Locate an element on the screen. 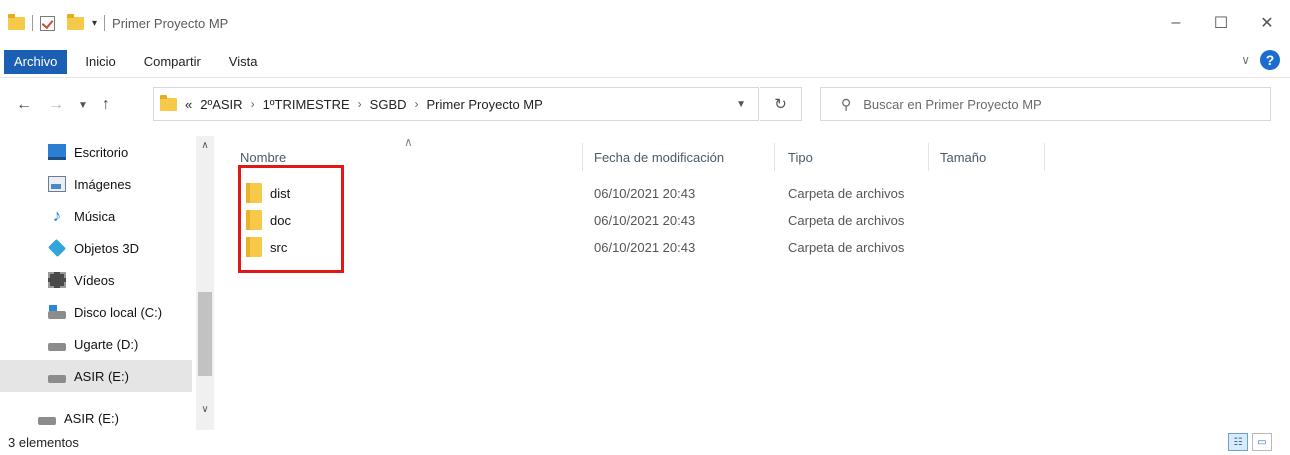 The width and height of the screenshot is (1290, 455). refresh-icon: ↻ is located at coordinates (780, 104).